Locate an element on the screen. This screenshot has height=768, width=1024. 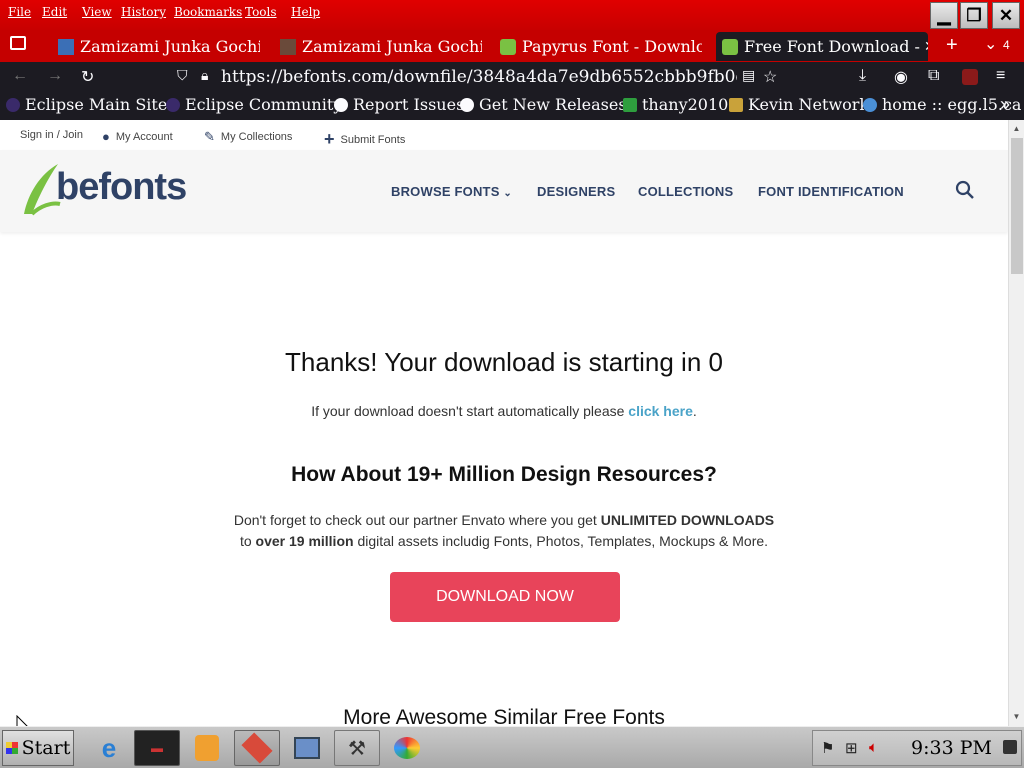
taskbar-tool: ⚒ is located at coordinates (357, 748).